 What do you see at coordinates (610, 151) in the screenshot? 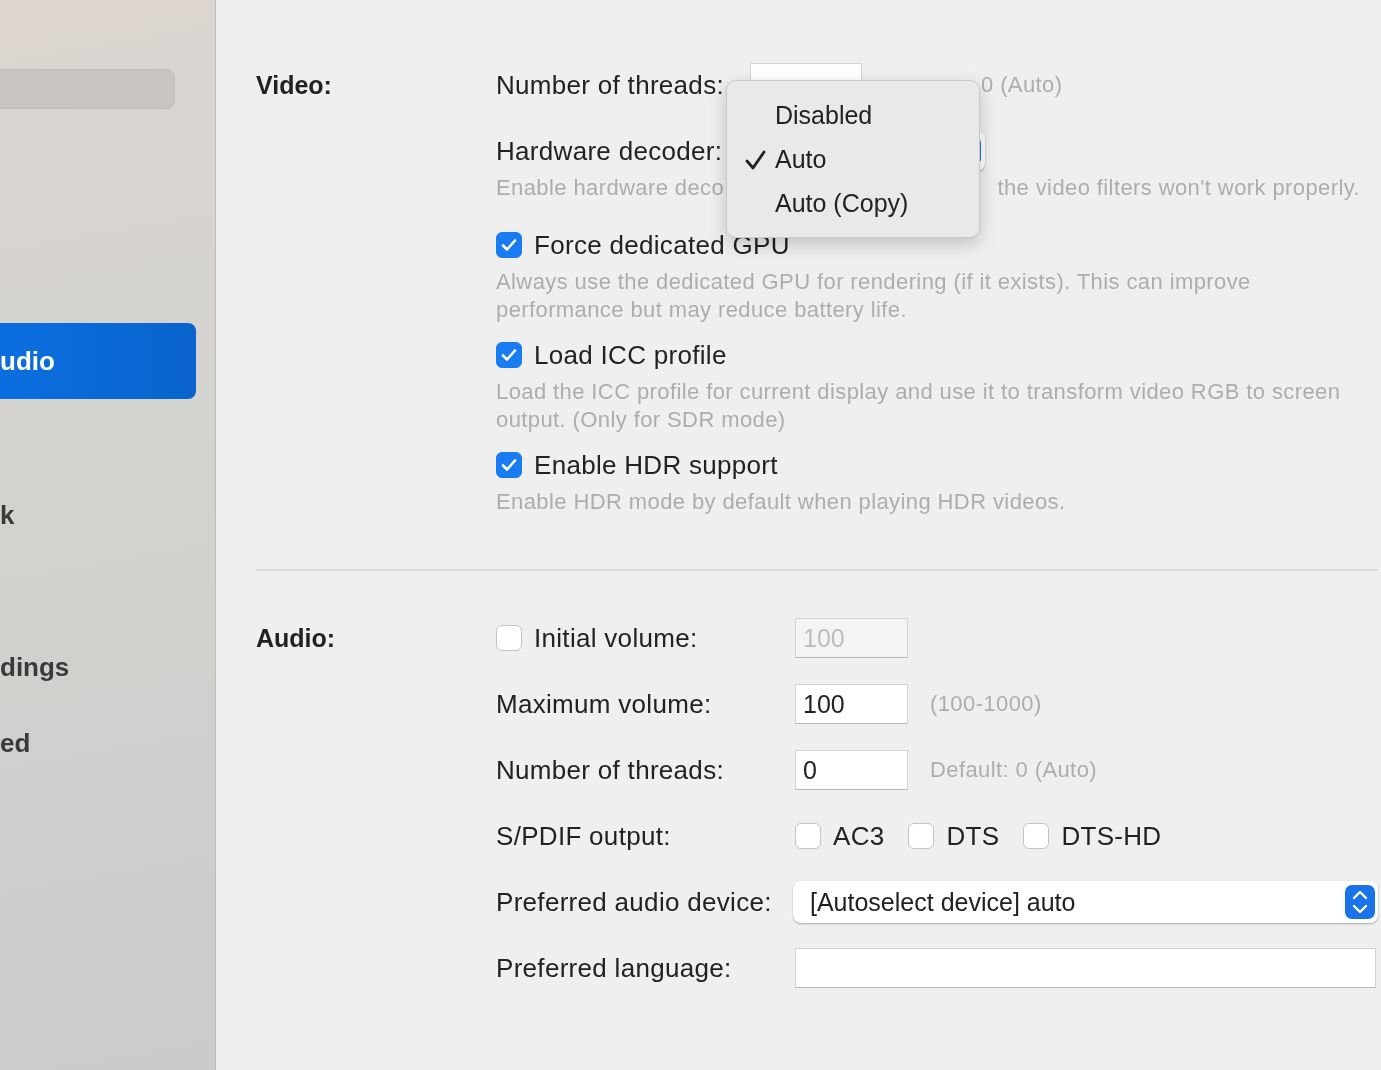
I see `field-label: Hardware decoder:` at bounding box center [610, 151].